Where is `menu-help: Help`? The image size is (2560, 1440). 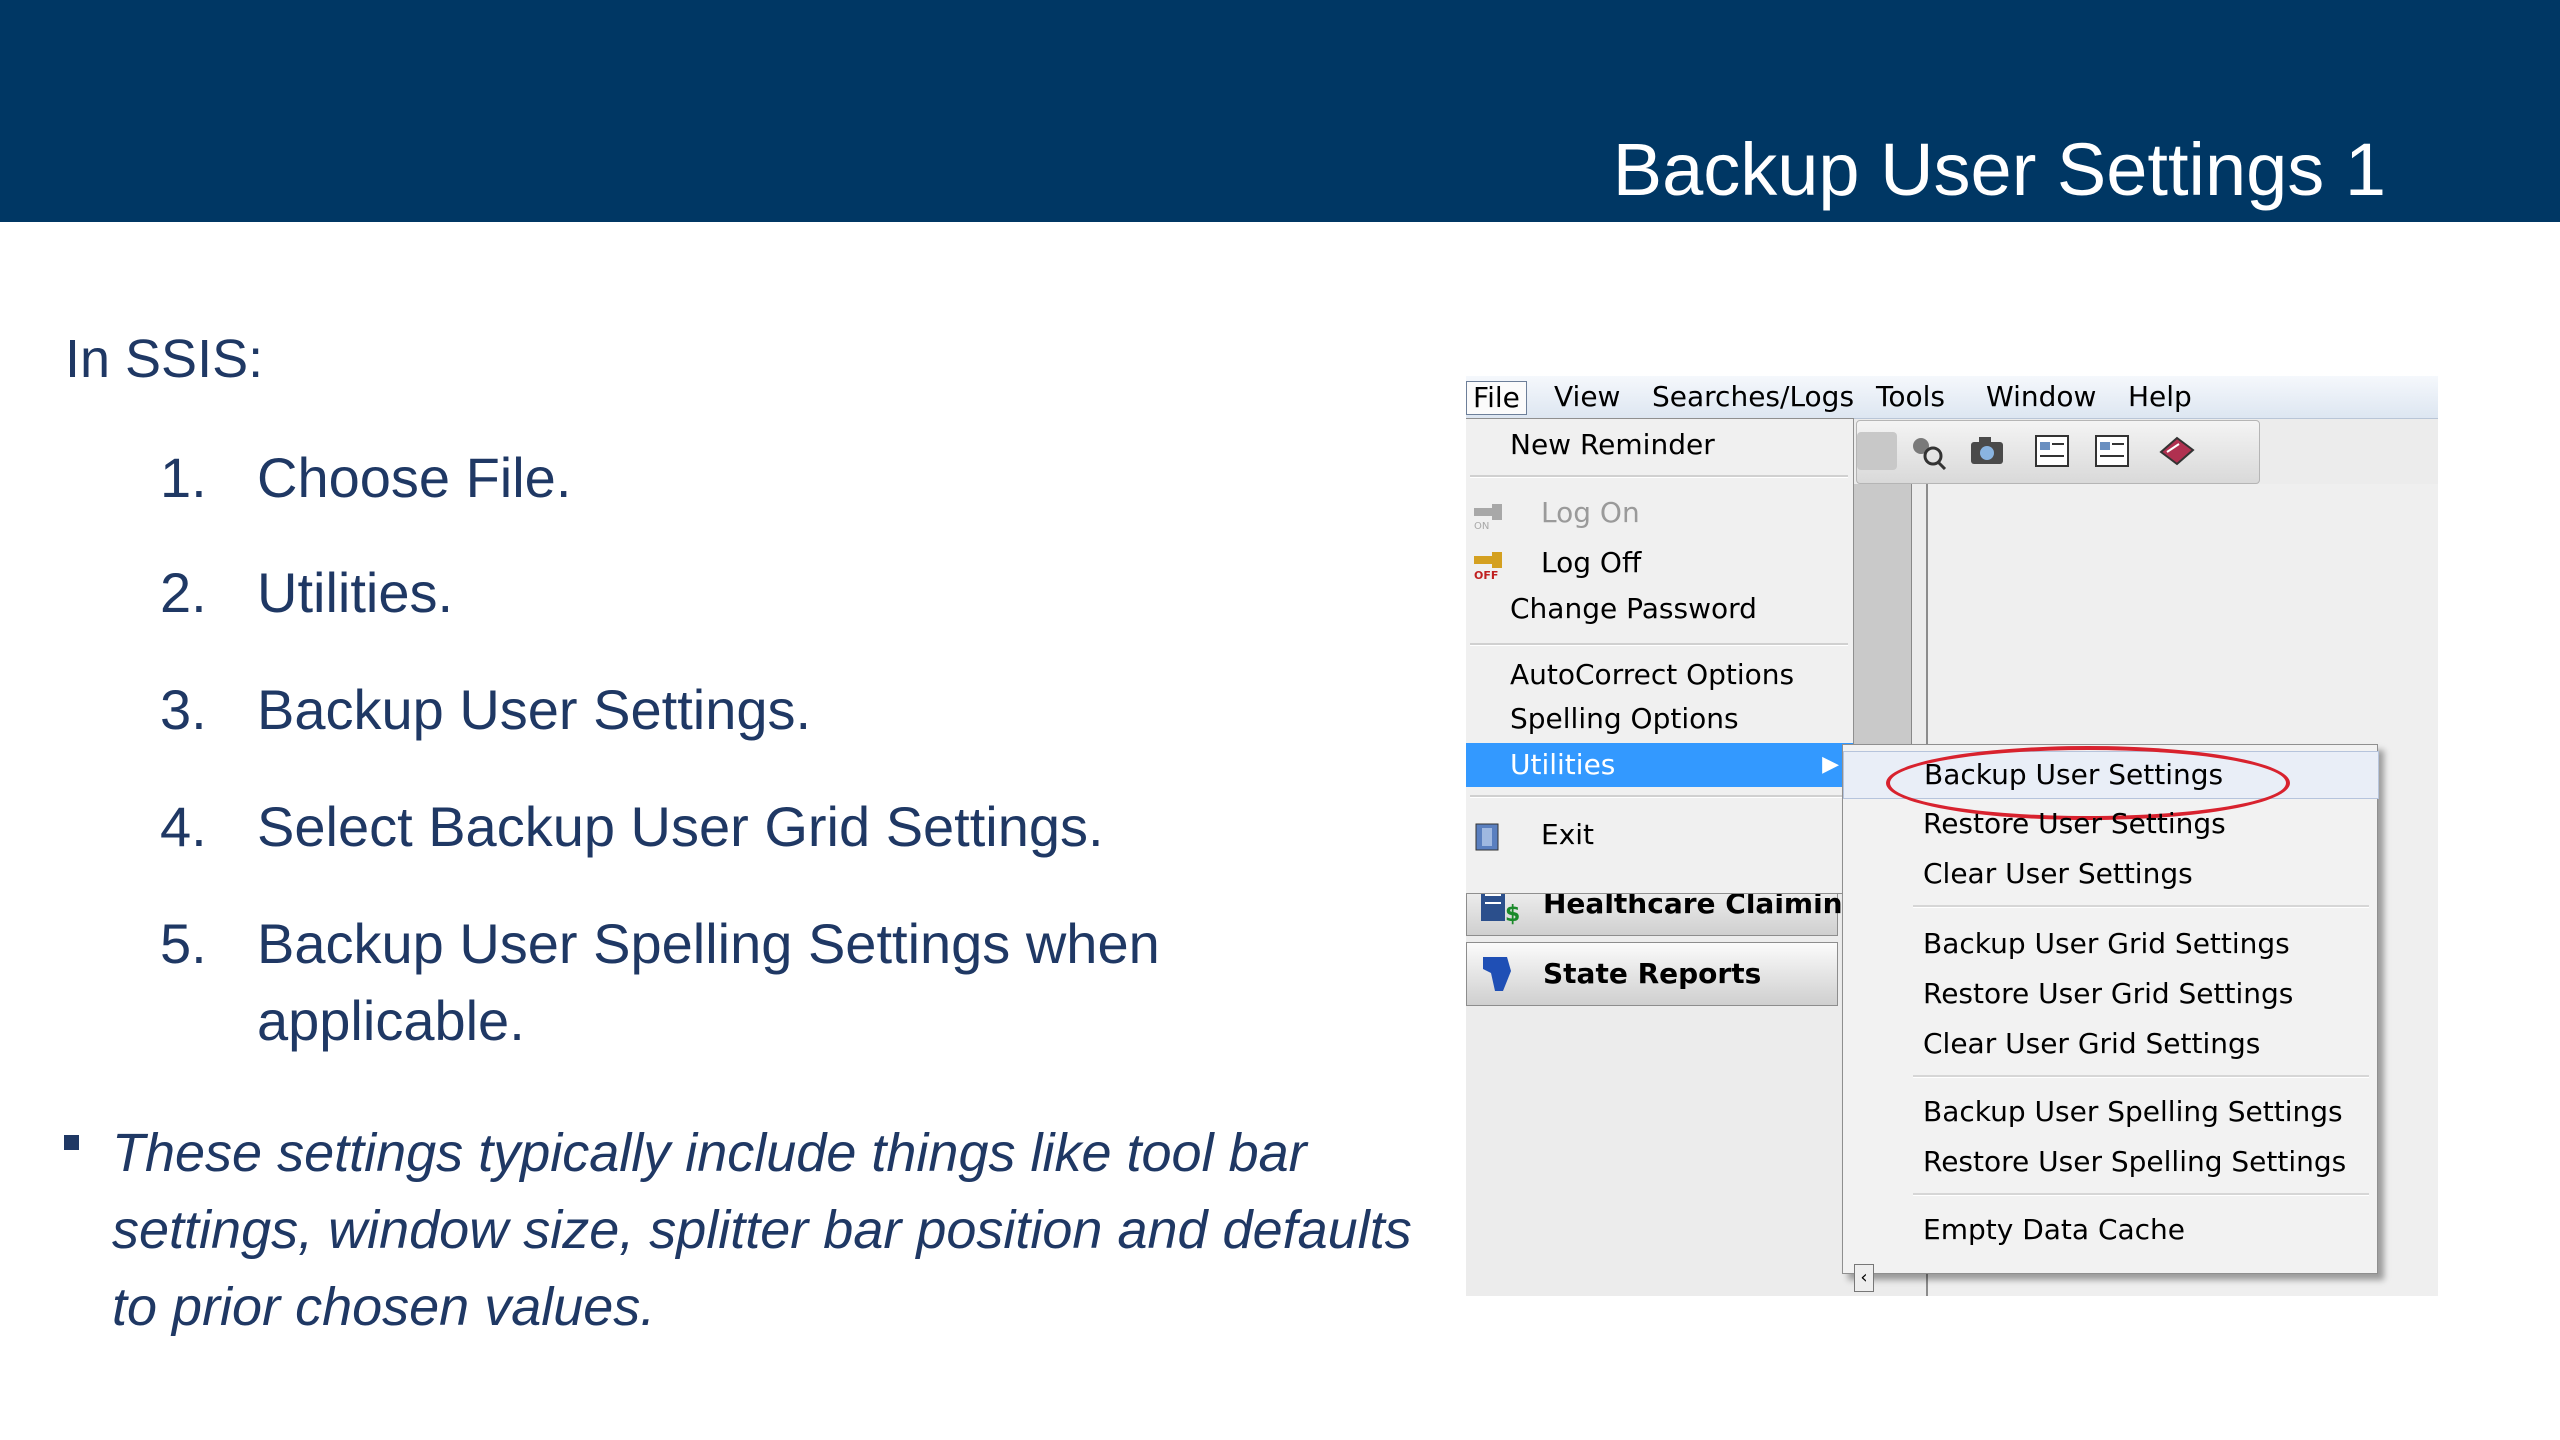
menu-help: Help is located at coordinates (2160, 397).